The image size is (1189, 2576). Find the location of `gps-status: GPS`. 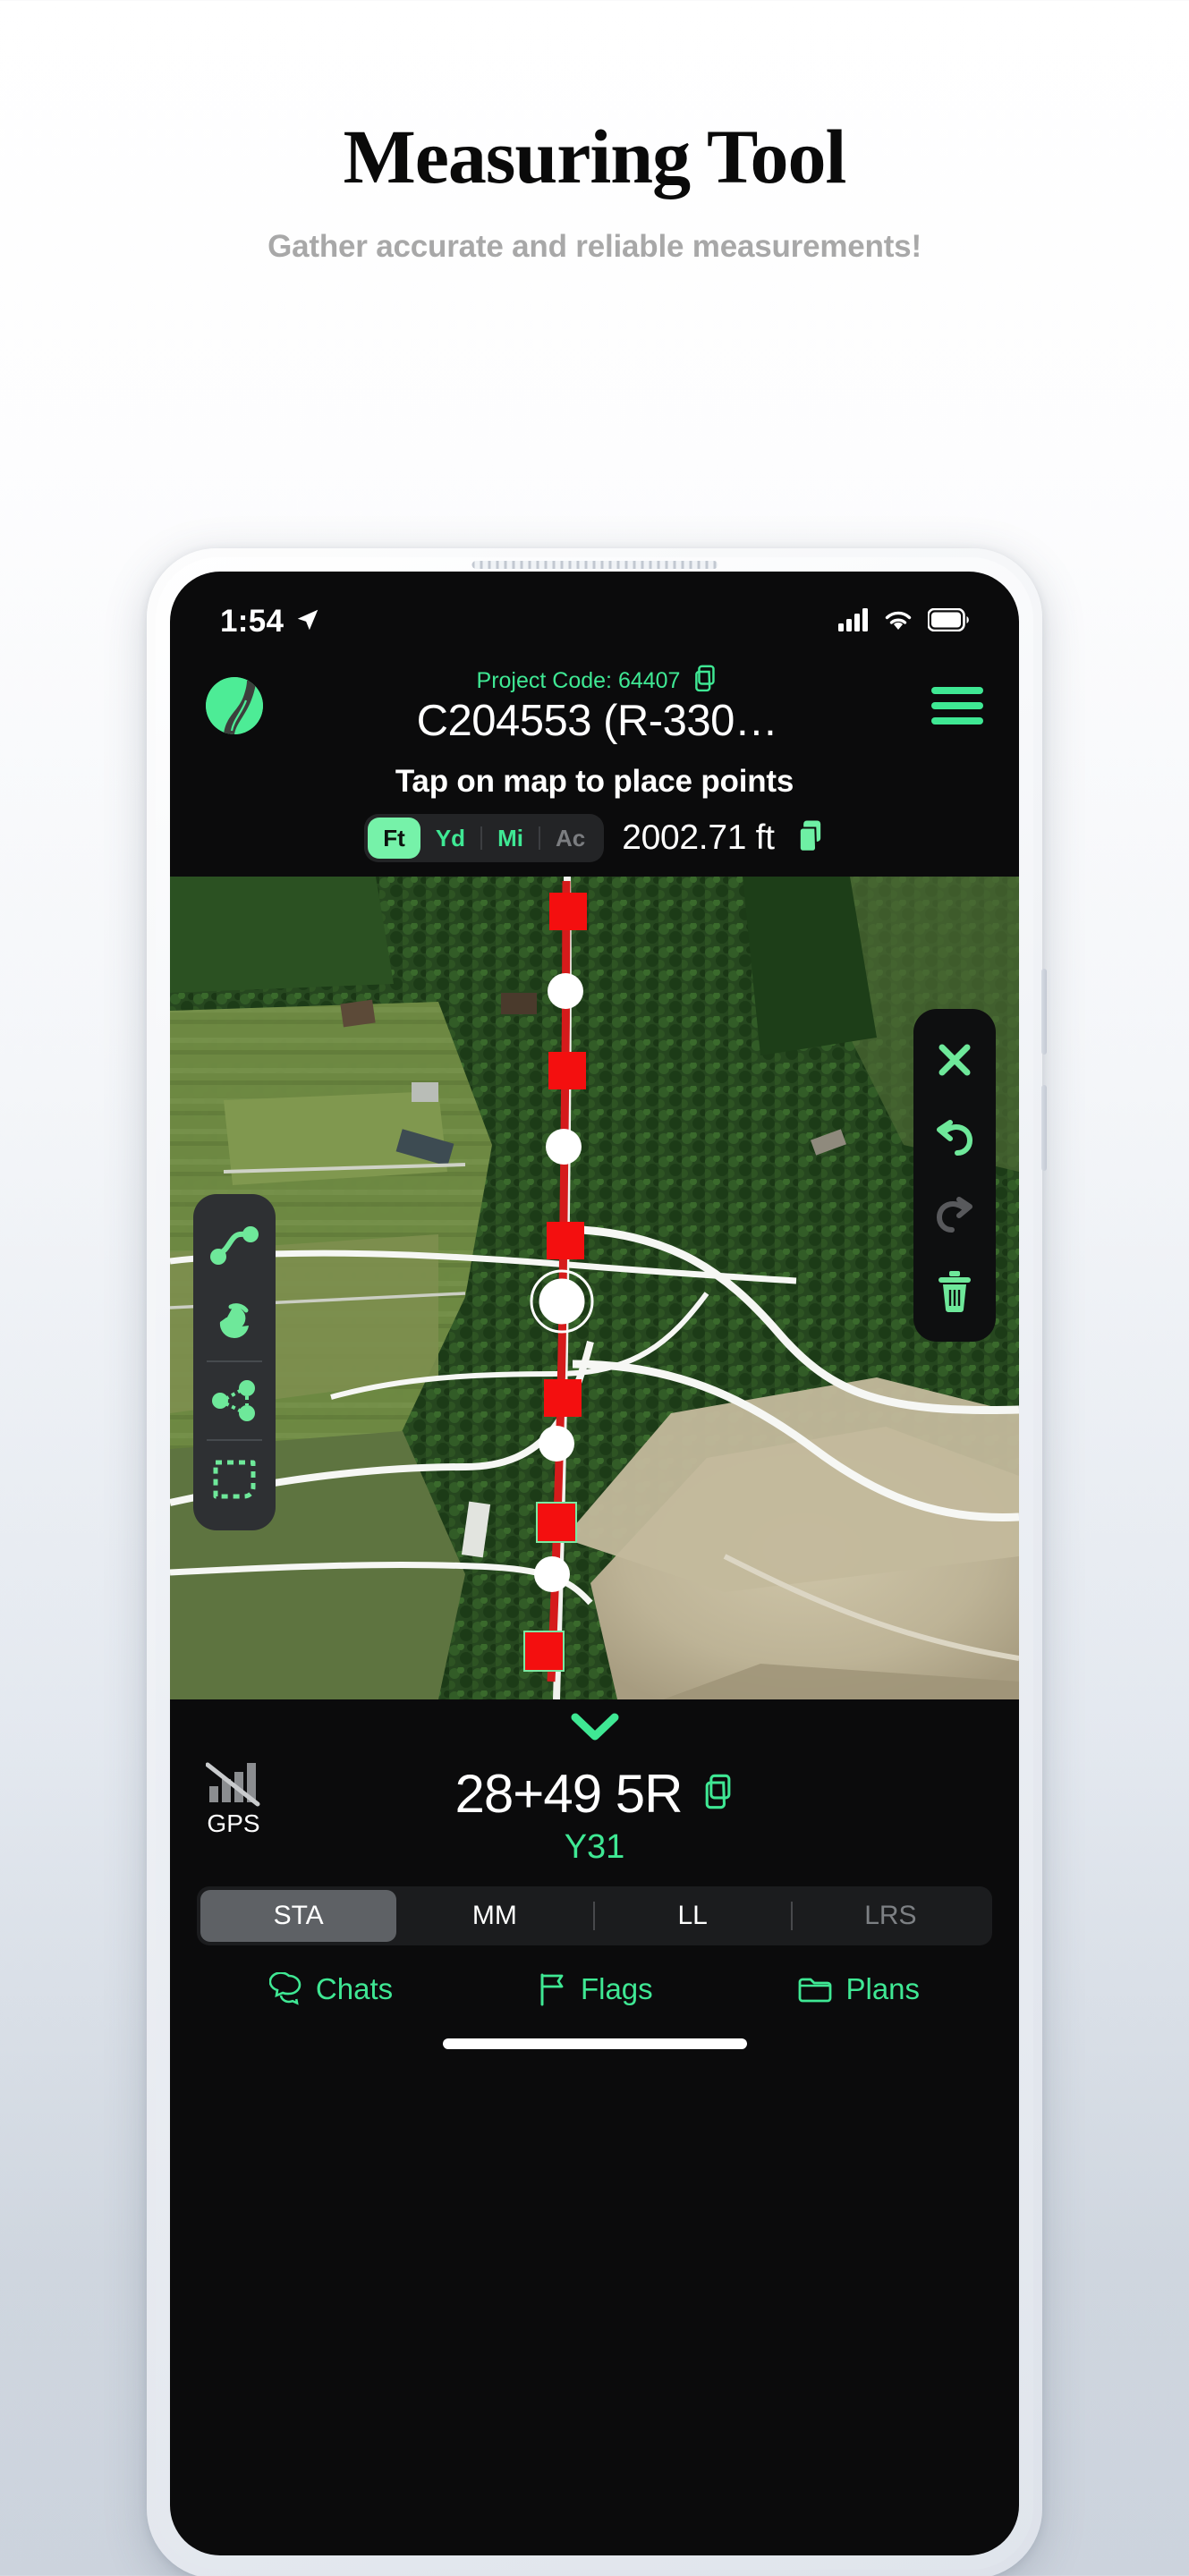

gps-status: GPS is located at coordinates (233, 1798).